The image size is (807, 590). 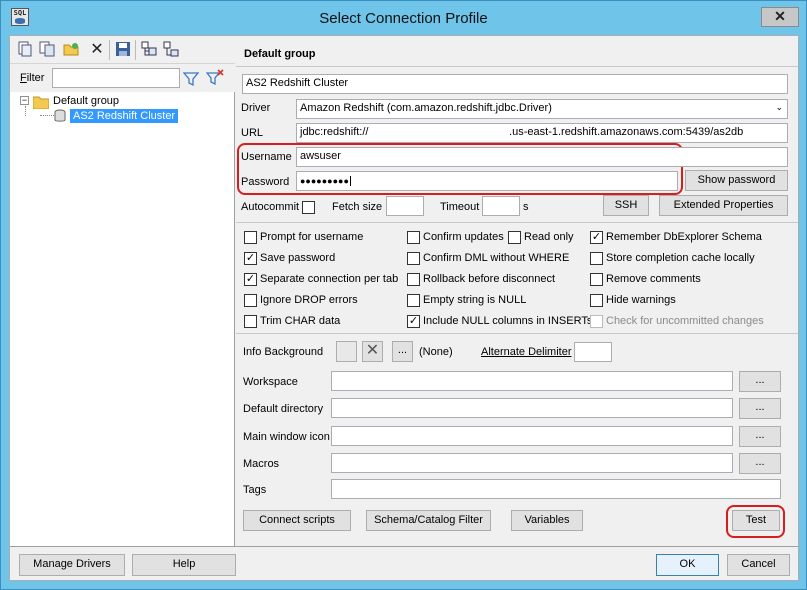 What do you see at coordinates (532, 436) in the screenshot?
I see `main-window-icon-input` at bounding box center [532, 436].